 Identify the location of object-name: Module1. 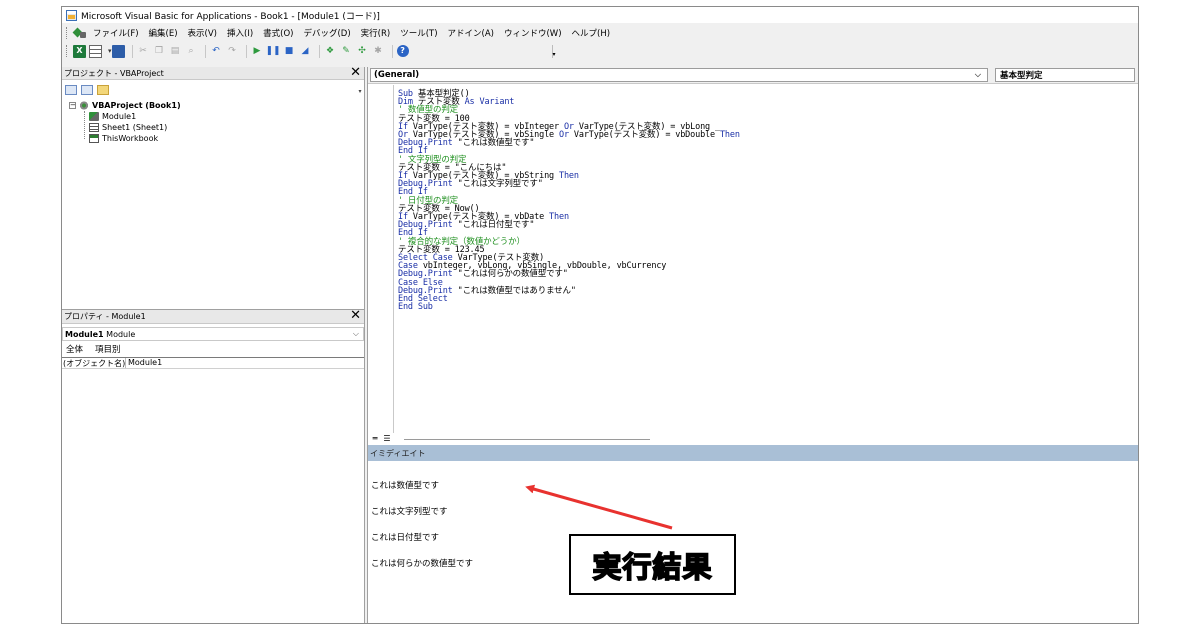
(84, 334).